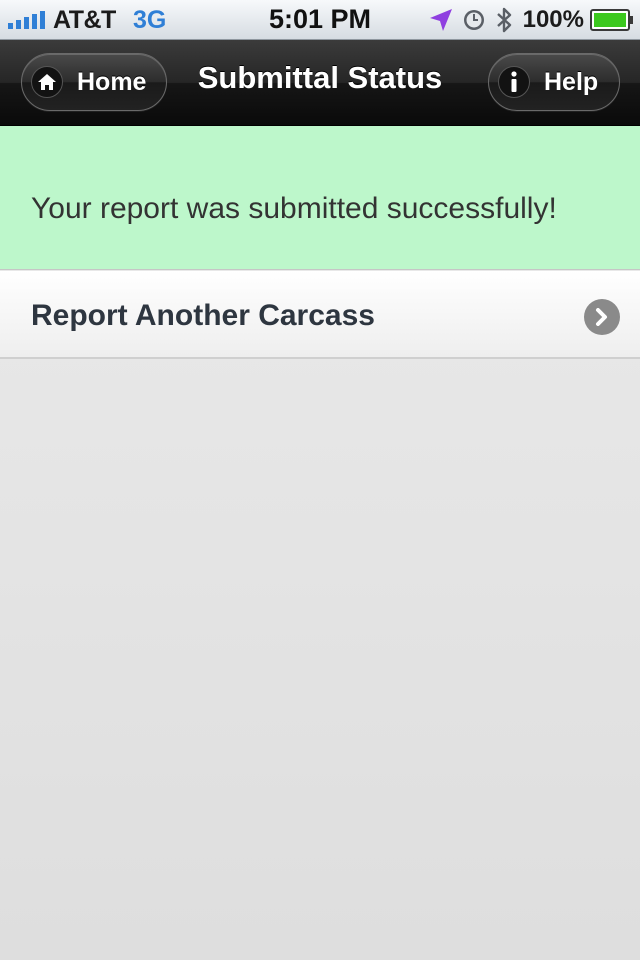 The height and width of the screenshot is (960, 640). What do you see at coordinates (112, 81) in the screenshot?
I see `home-button-label: Home` at bounding box center [112, 81].